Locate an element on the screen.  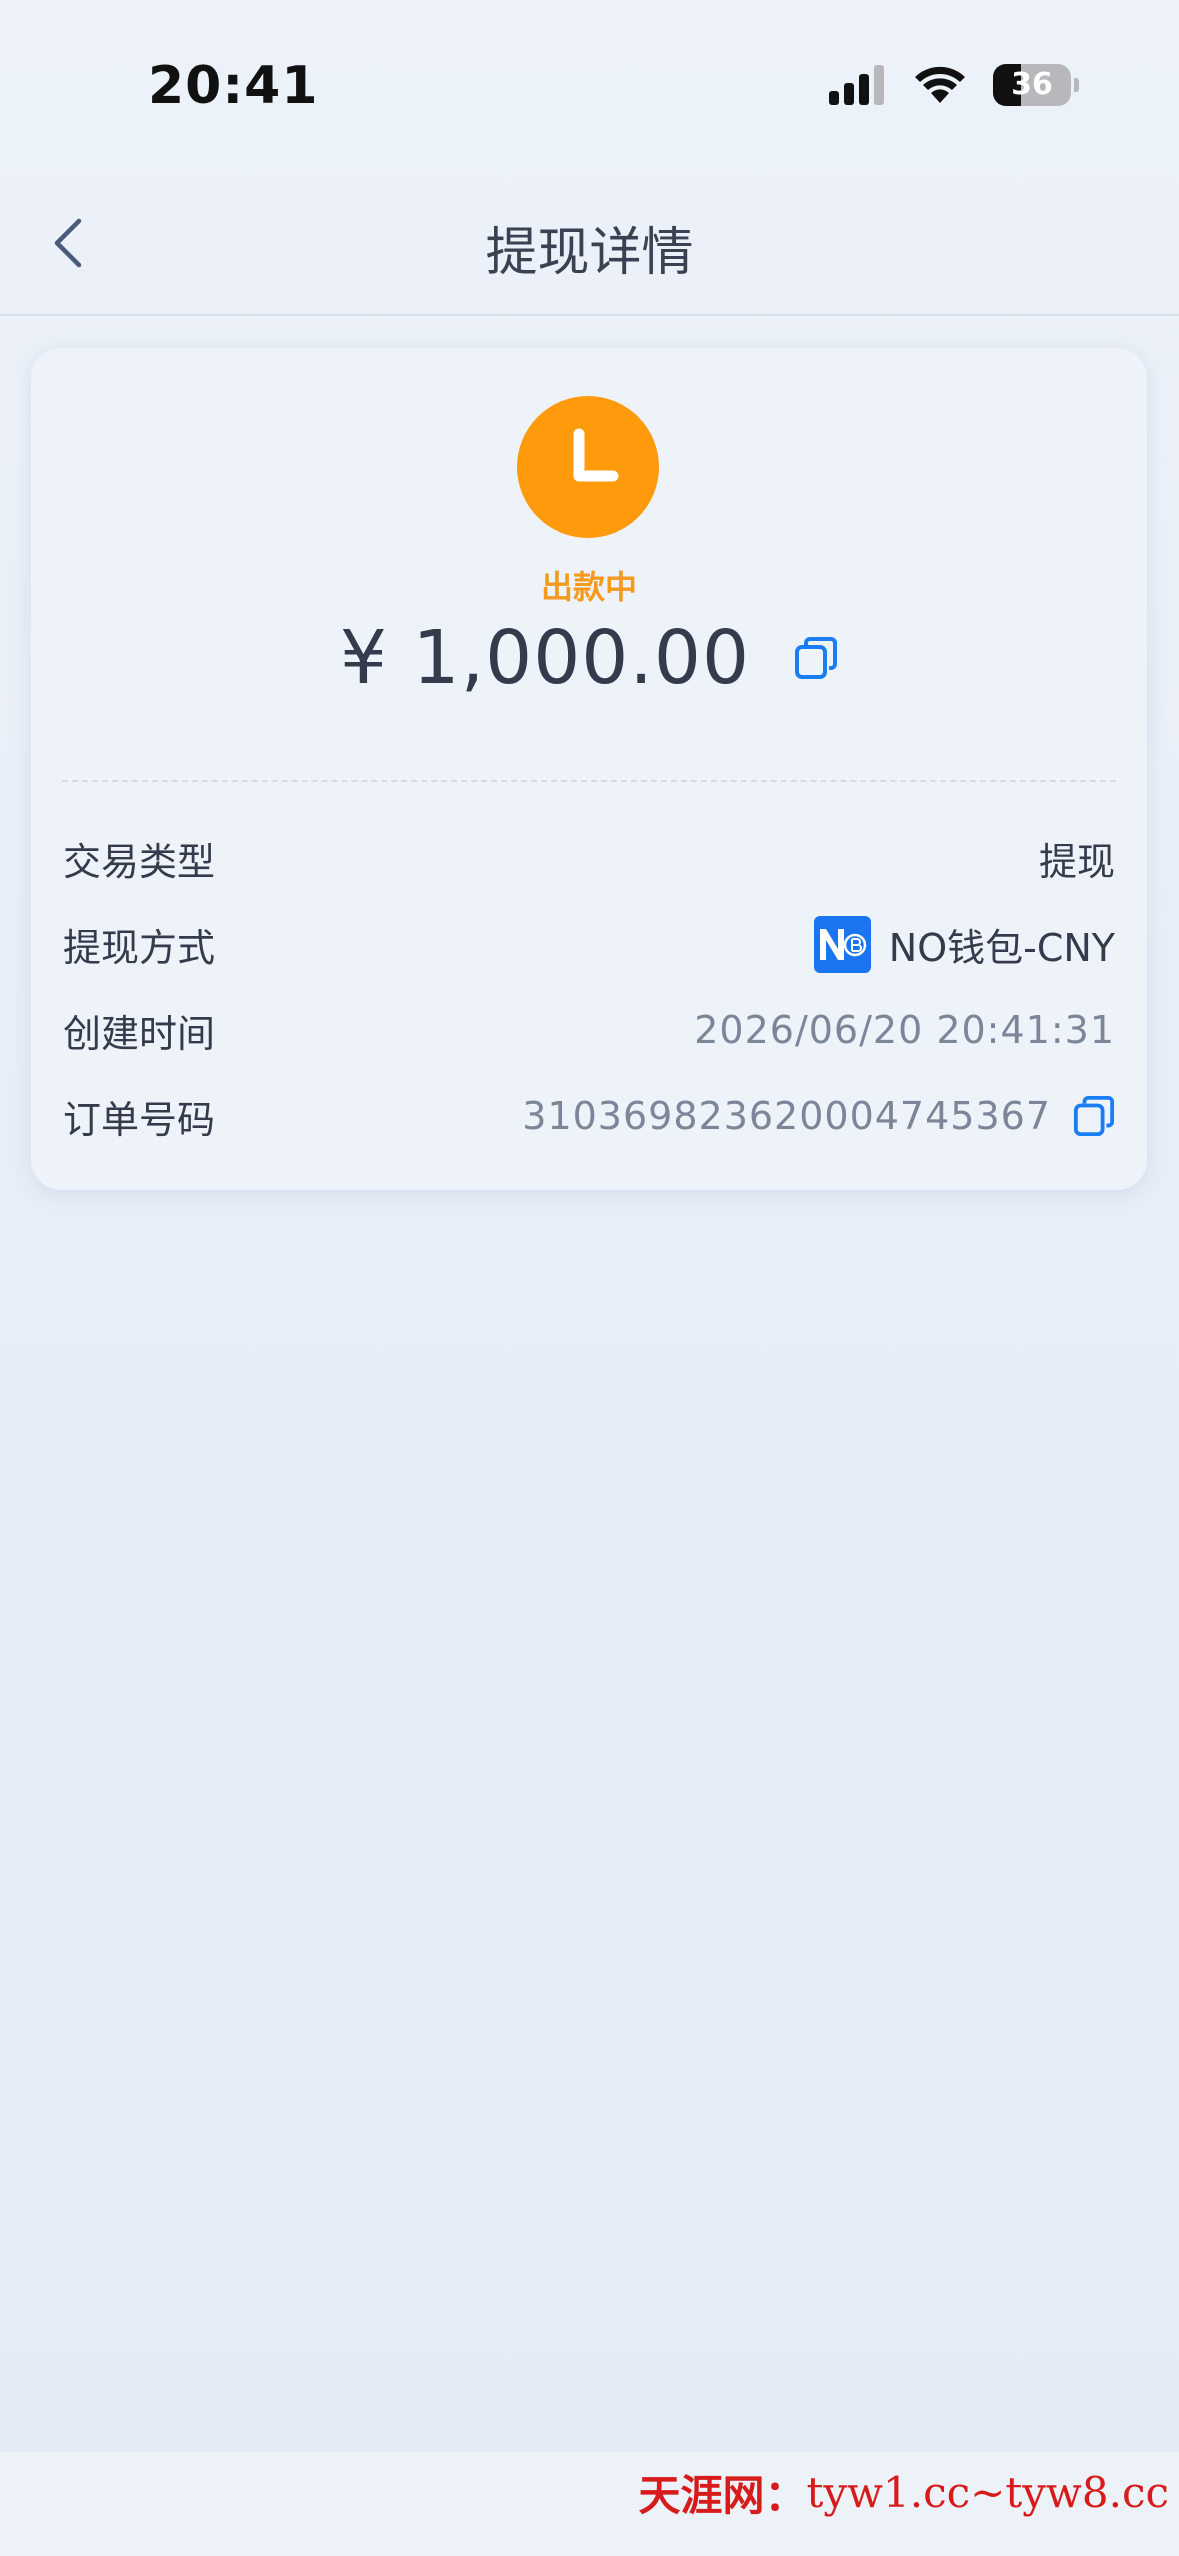
detail-label: 创建时间 is located at coordinates (139, 1033).